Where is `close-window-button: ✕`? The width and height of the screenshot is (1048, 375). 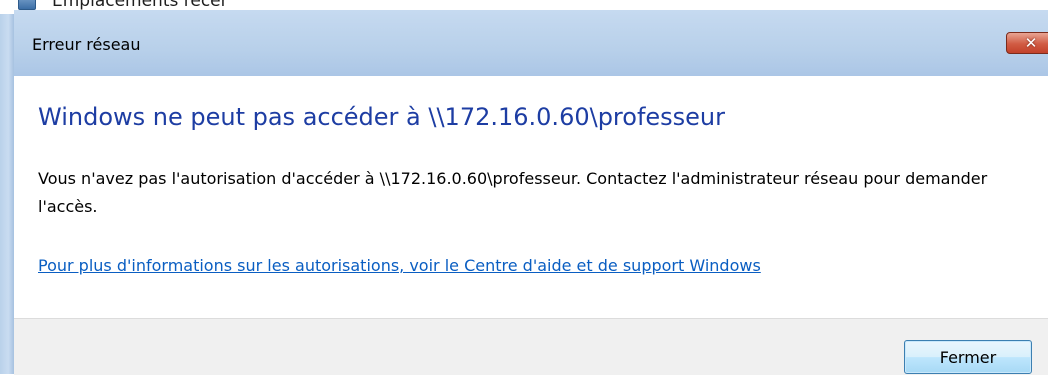
close-window-button: ✕ is located at coordinates (1027, 43).